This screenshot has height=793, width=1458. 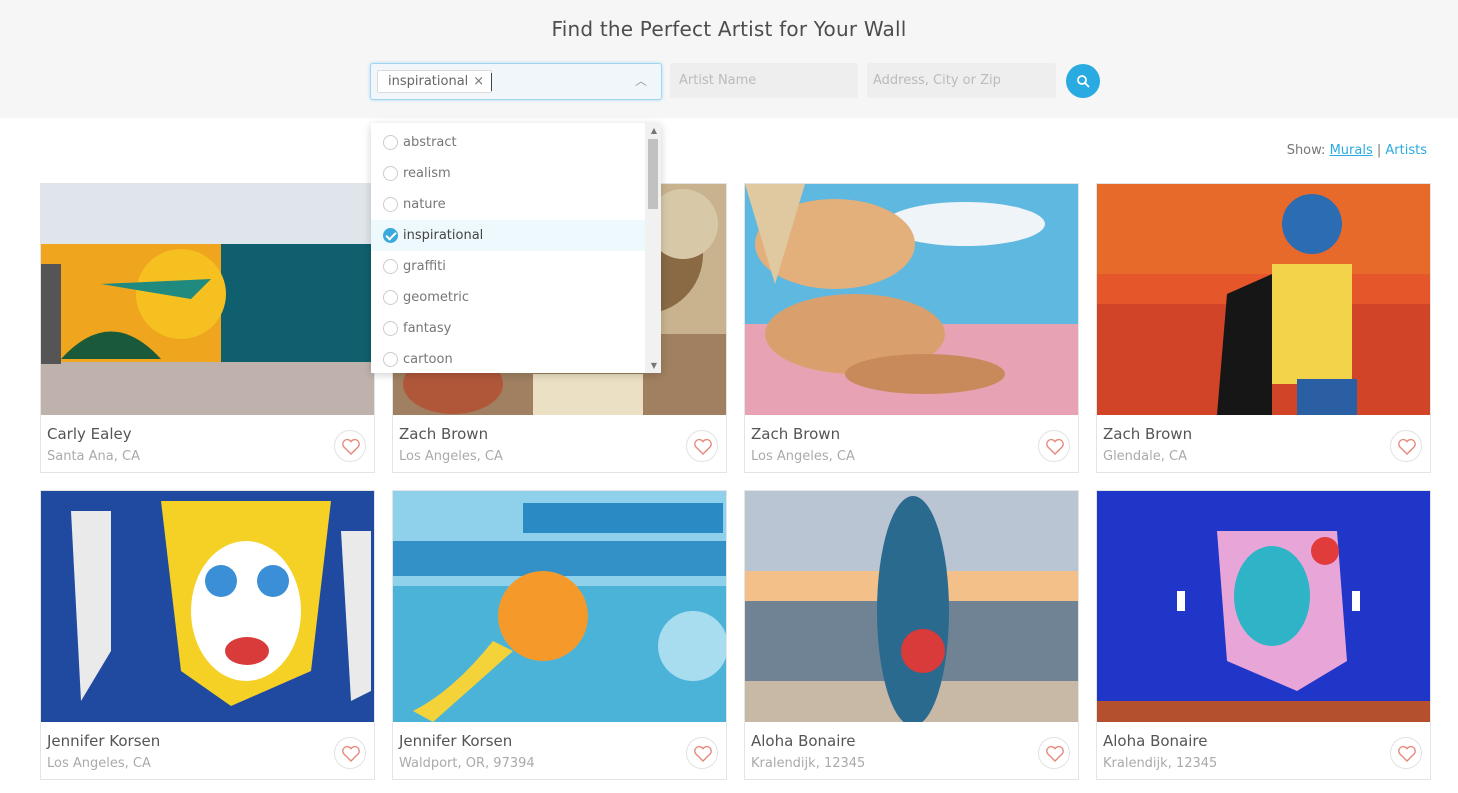 What do you see at coordinates (427, 173) in the screenshot?
I see `option-label: realism` at bounding box center [427, 173].